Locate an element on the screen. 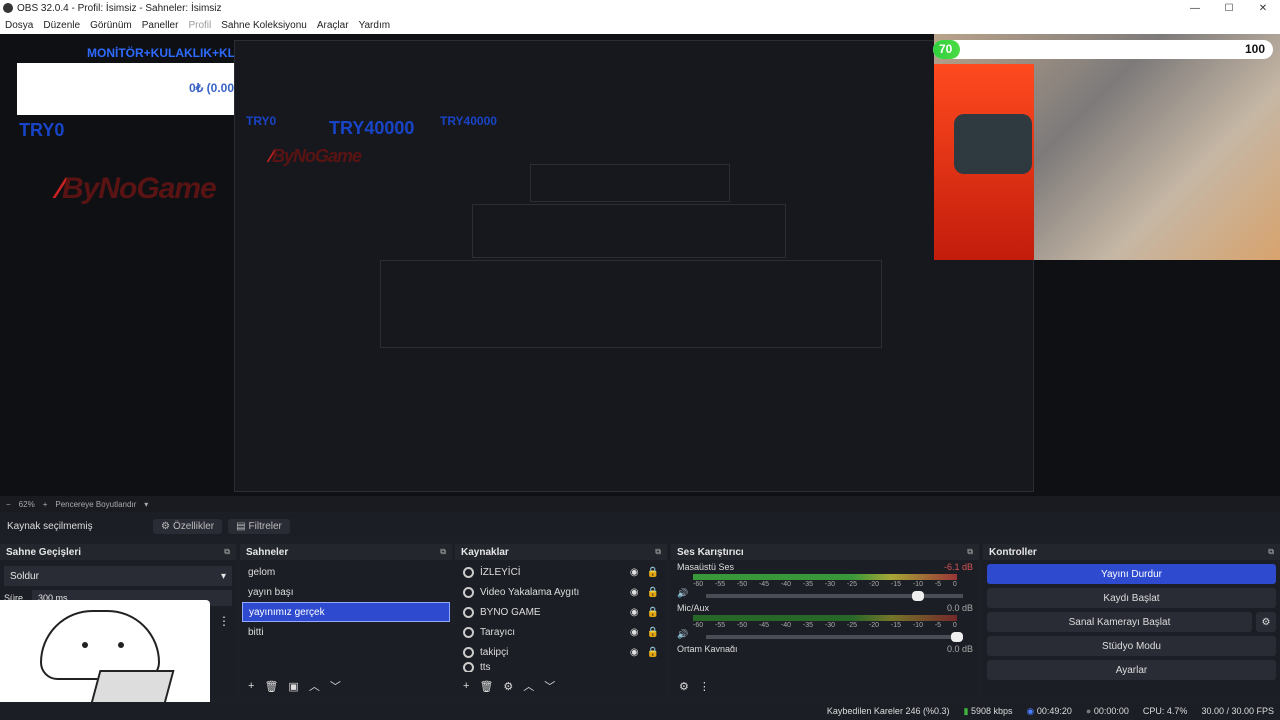 This screenshot has width=1280, height=720. zoom-minus: − is located at coordinates (8, 504).